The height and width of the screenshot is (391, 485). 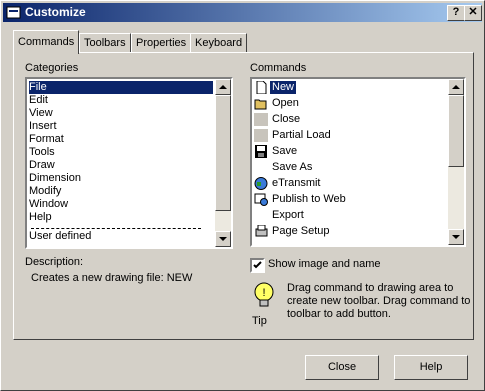 What do you see at coordinates (105, 43) in the screenshot?
I see `tab-toolbars: Toolbars` at bounding box center [105, 43].